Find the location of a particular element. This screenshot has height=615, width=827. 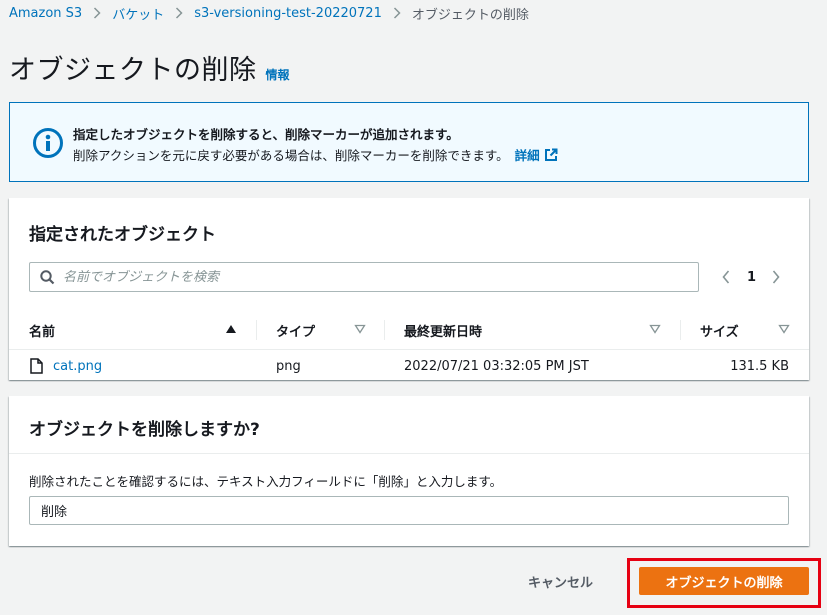

confirm-text-input is located at coordinates (409, 510).